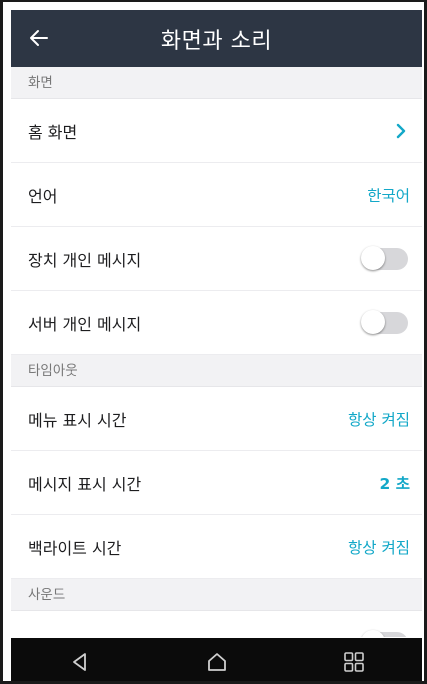  I want to click on setting-label: 장치 개인 메시지, so click(85, 260).